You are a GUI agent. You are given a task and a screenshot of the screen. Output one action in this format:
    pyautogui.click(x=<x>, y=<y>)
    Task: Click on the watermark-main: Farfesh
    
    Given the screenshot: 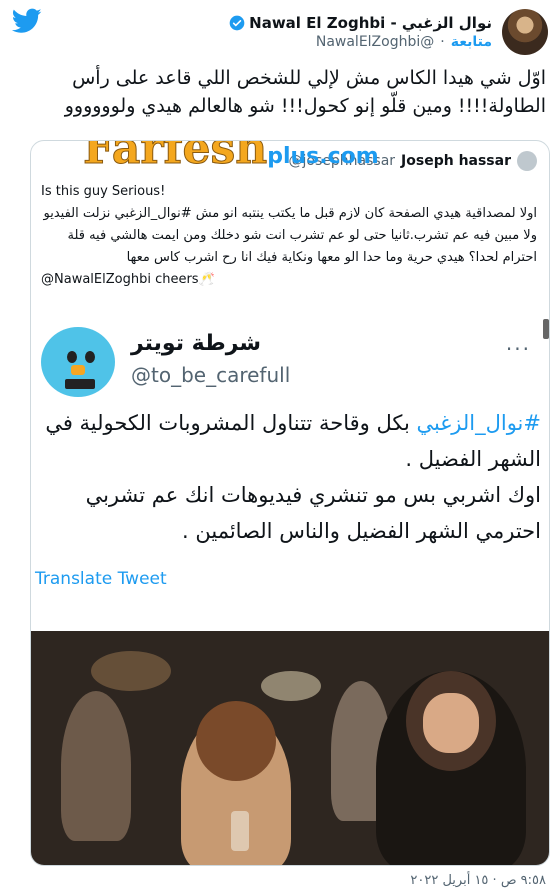 What is the action you would take?
    pyautogui.click(x=175, y=157)
    